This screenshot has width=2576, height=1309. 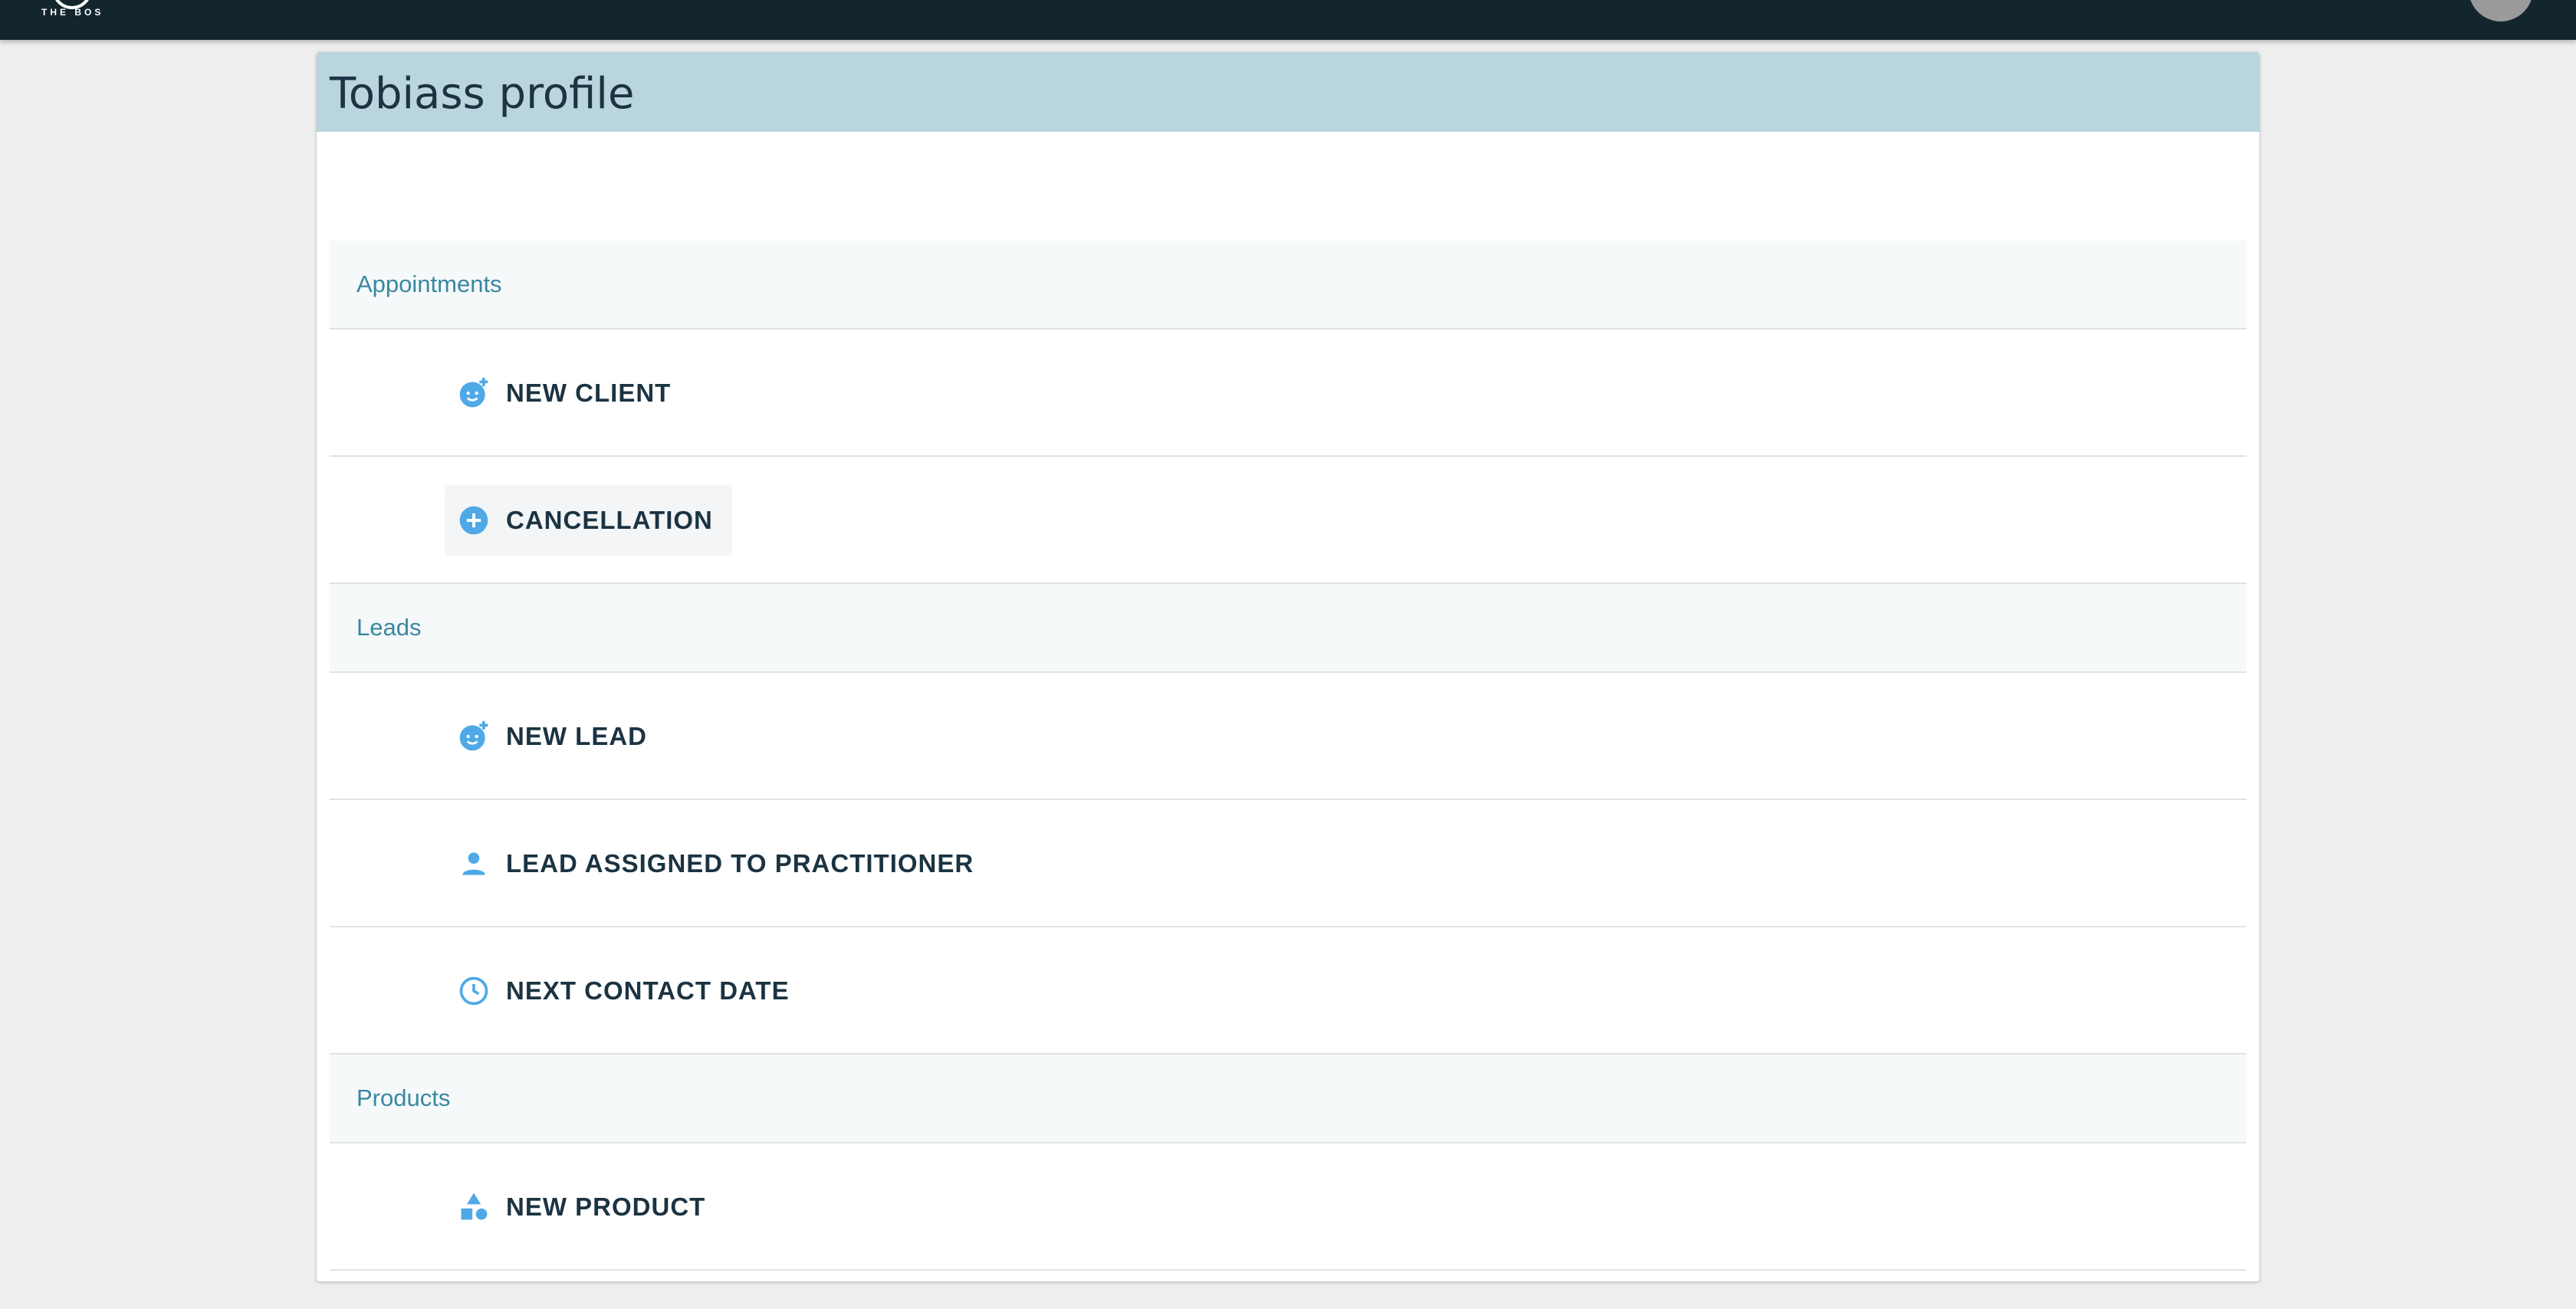 I want to click on list-item: NEXT CONTACT DATE, so click(x=1288, y=991).